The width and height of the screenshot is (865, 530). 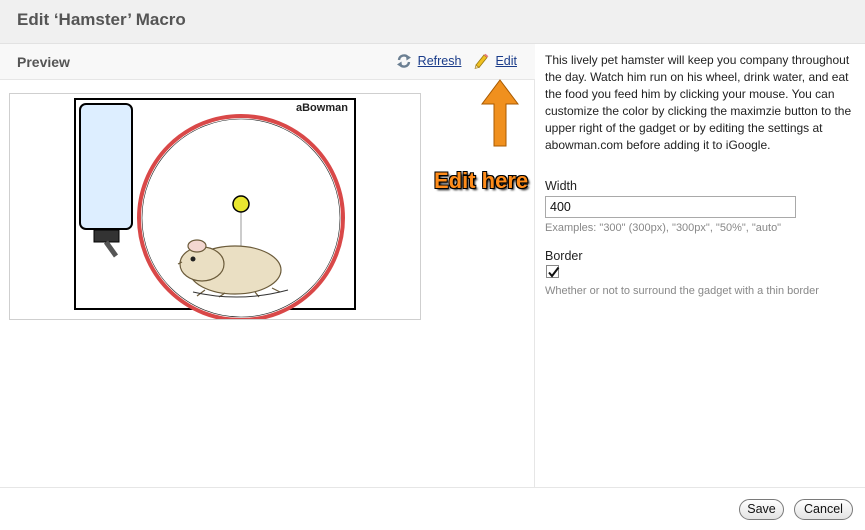 I want to click on gadget-brand: aBowman, so click(x=322, y=108).